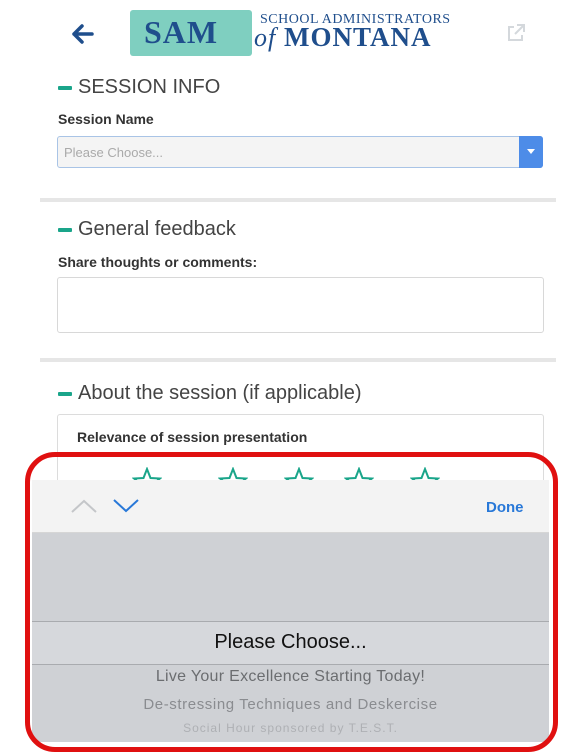 The width and height of the screenshot is (575, 752). I want to click on picker-toolbar: Done, so click(290, 506).